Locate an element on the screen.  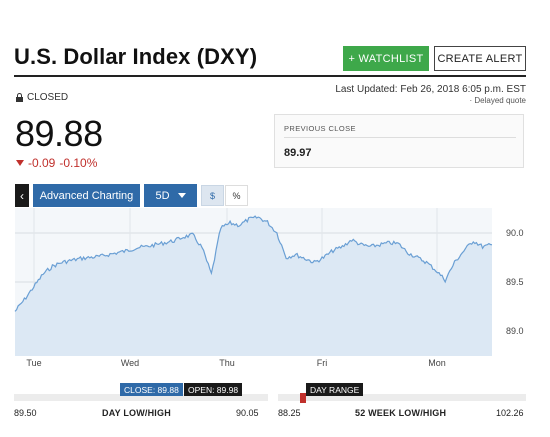
period-dropdown: 5D is located at coordinates (170, 195).